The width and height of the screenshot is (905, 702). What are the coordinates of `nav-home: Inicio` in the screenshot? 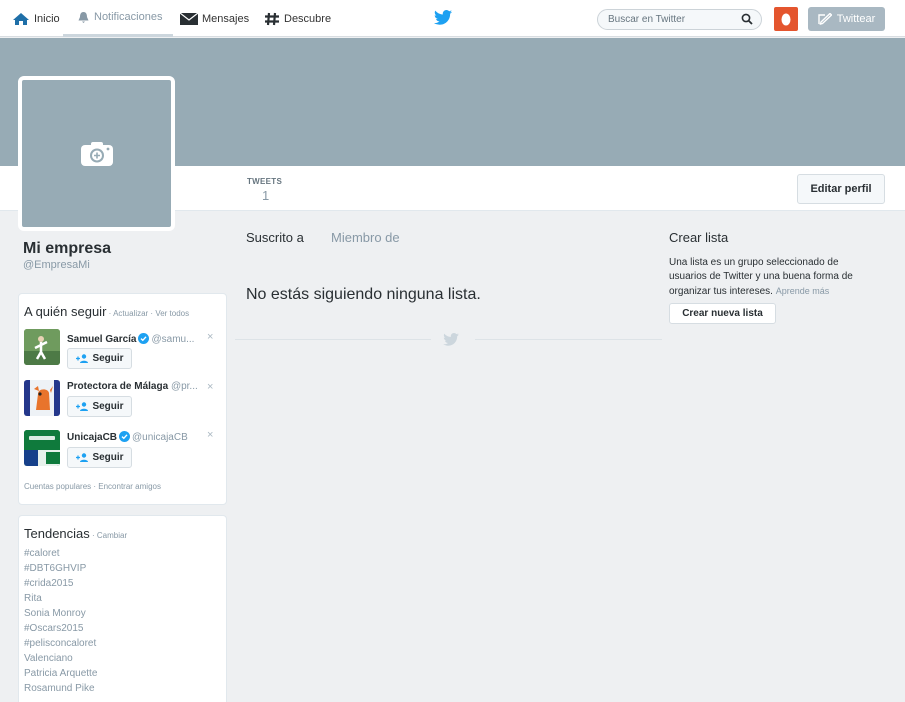 It's located at (36, 18).